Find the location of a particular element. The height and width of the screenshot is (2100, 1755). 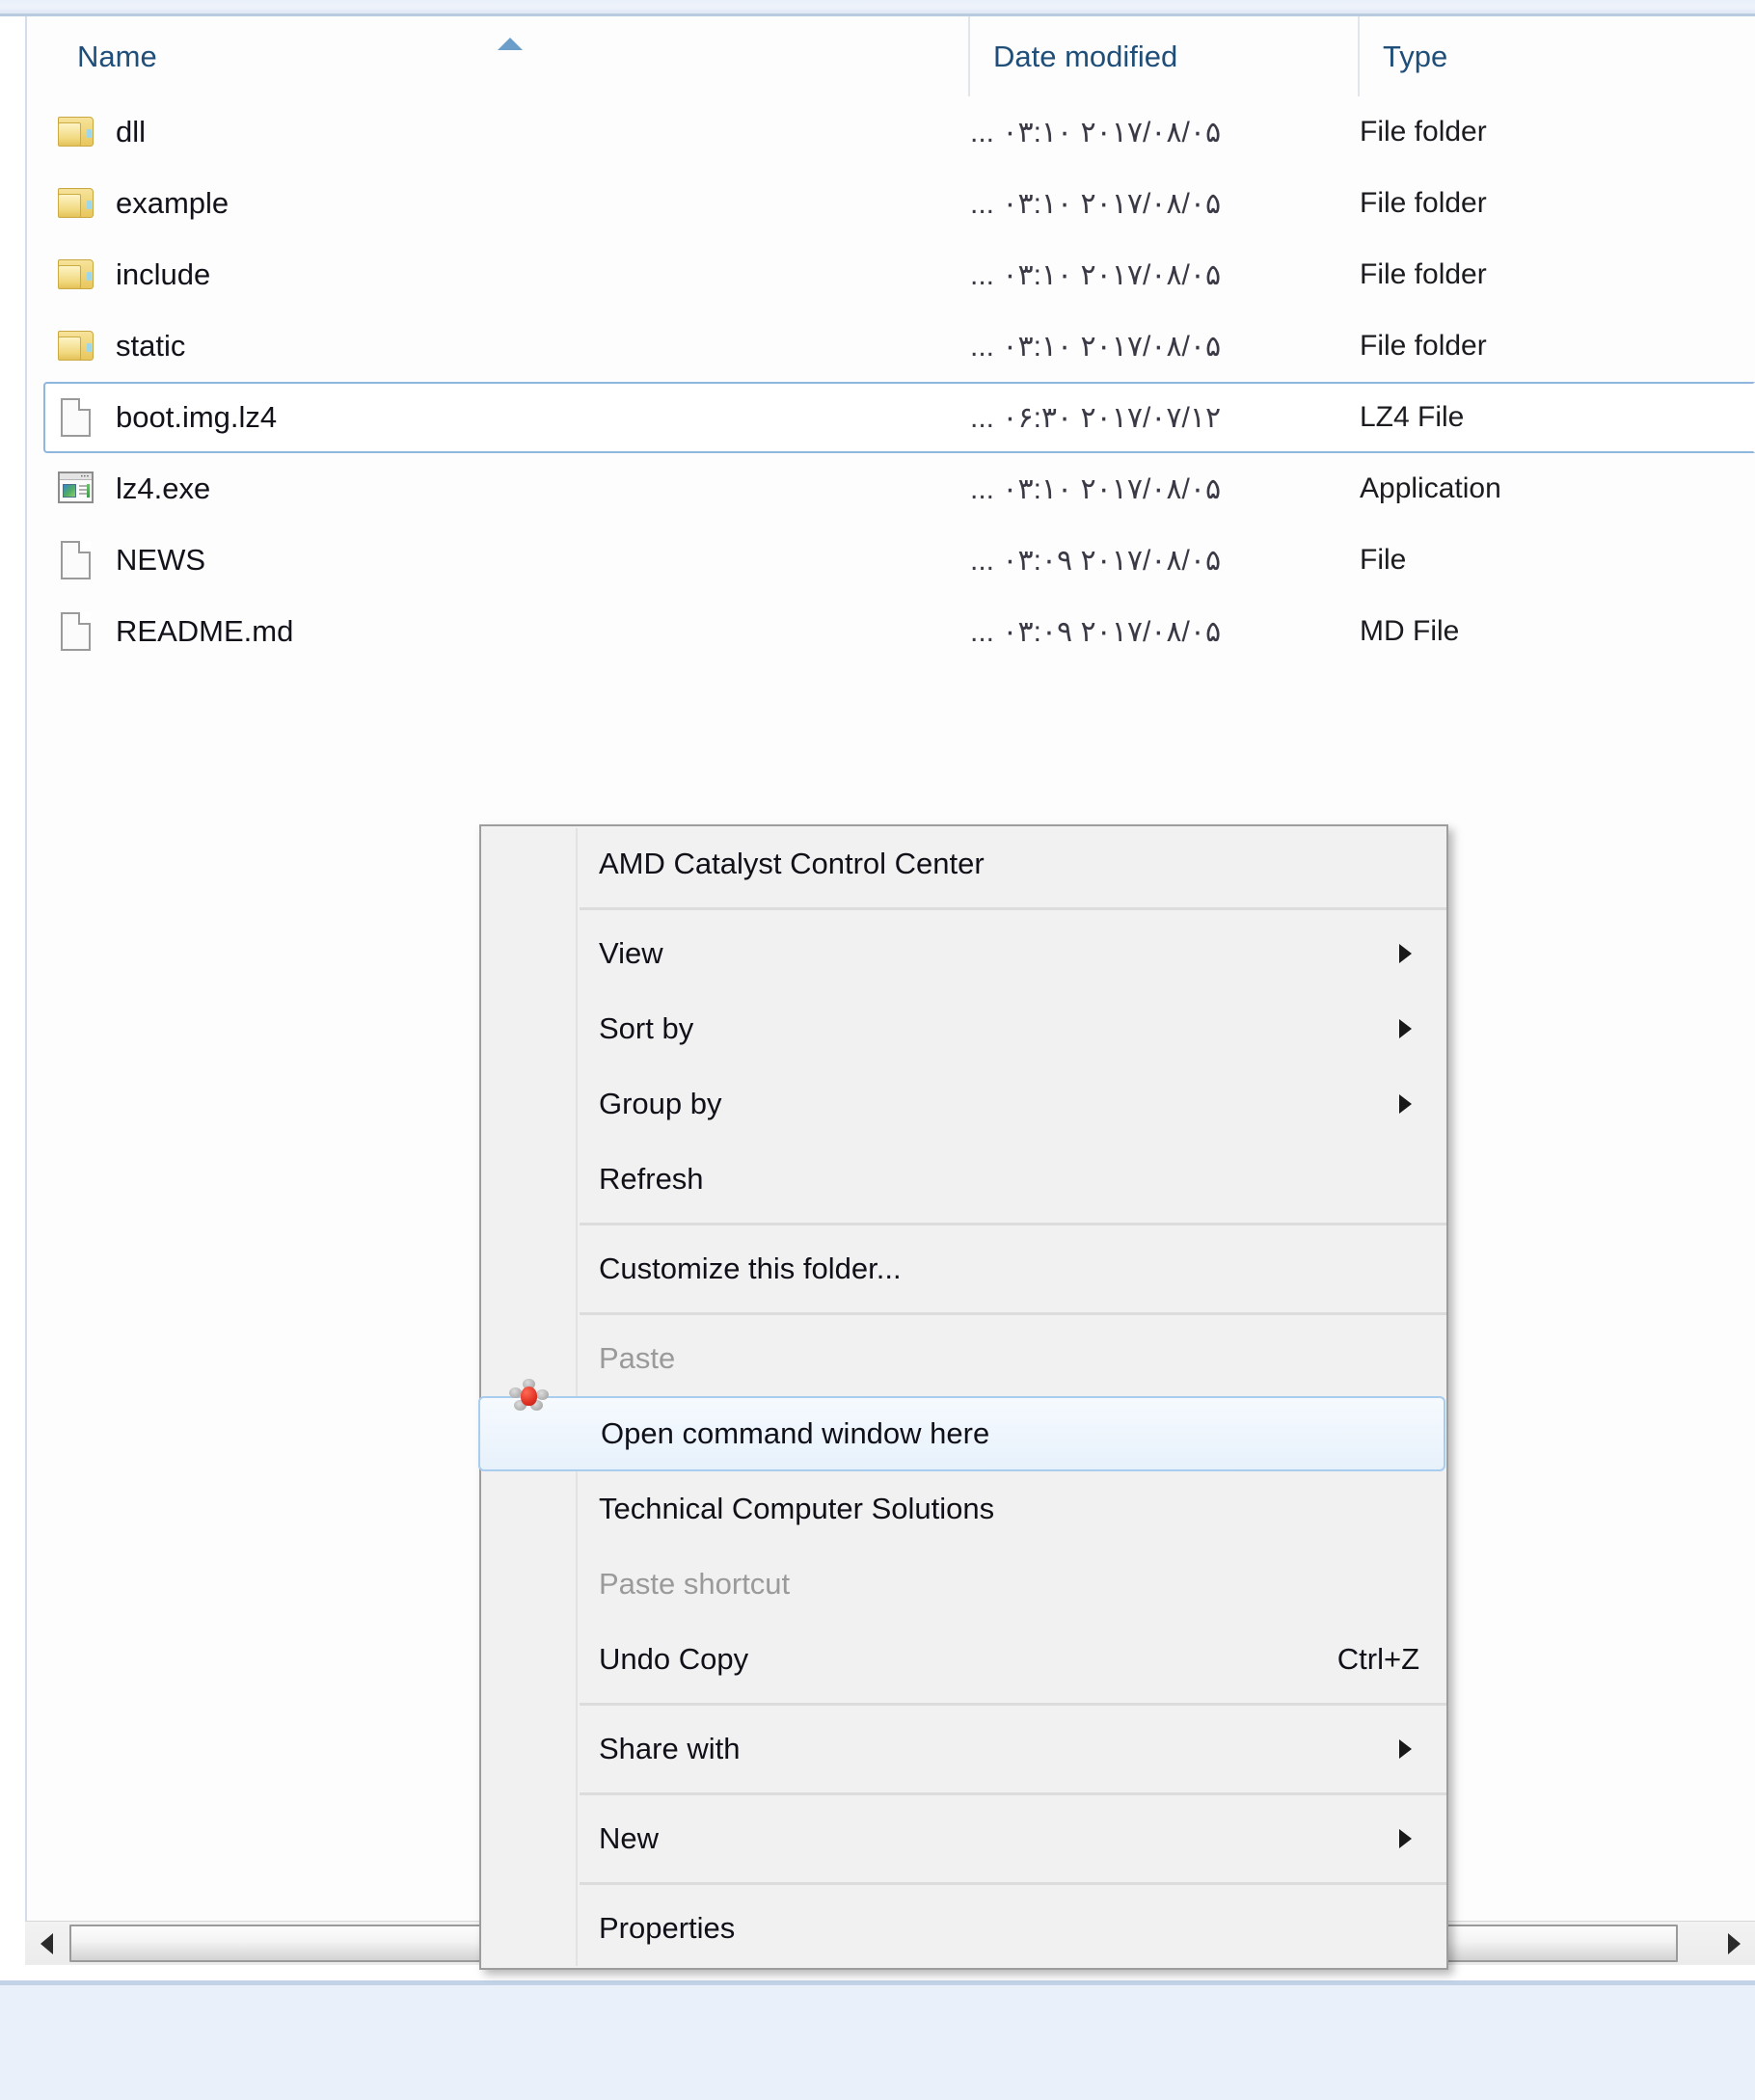

file-name-label: boot.img.lz4 is located at coordinates (197, 417).